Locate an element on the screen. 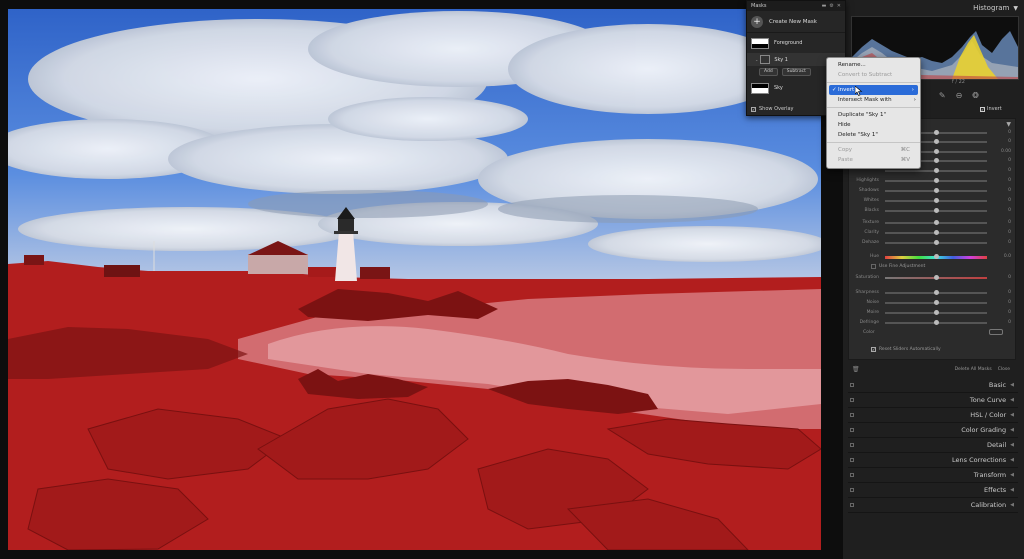  slider-row: Texture 0 is located at coordinates (933, 223).